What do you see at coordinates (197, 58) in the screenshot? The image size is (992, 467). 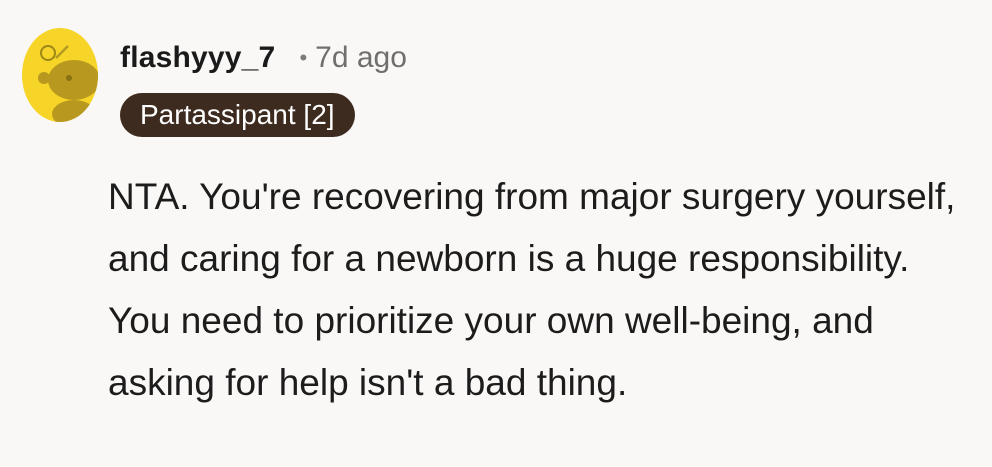 I see `username: flashyyy_7` at bounding box center [197, 58].